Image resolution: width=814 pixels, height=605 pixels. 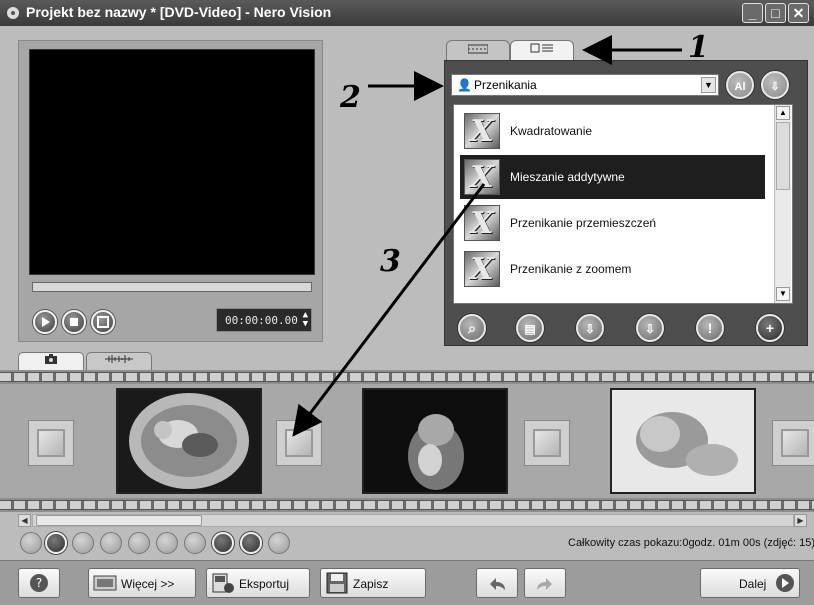 I want to click on annotation-label-3: 3, so click(x=390, y=261).